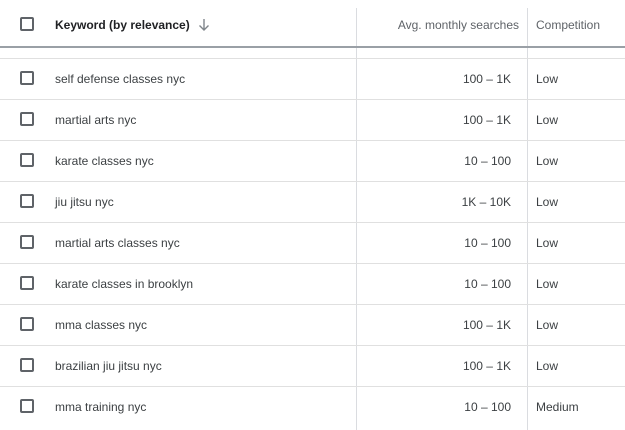  What do you see at coordinates (84, 202) in the screenshot?
I see `keyword-cell: jiu jitsu nyc` at bounding box center [84, 202].